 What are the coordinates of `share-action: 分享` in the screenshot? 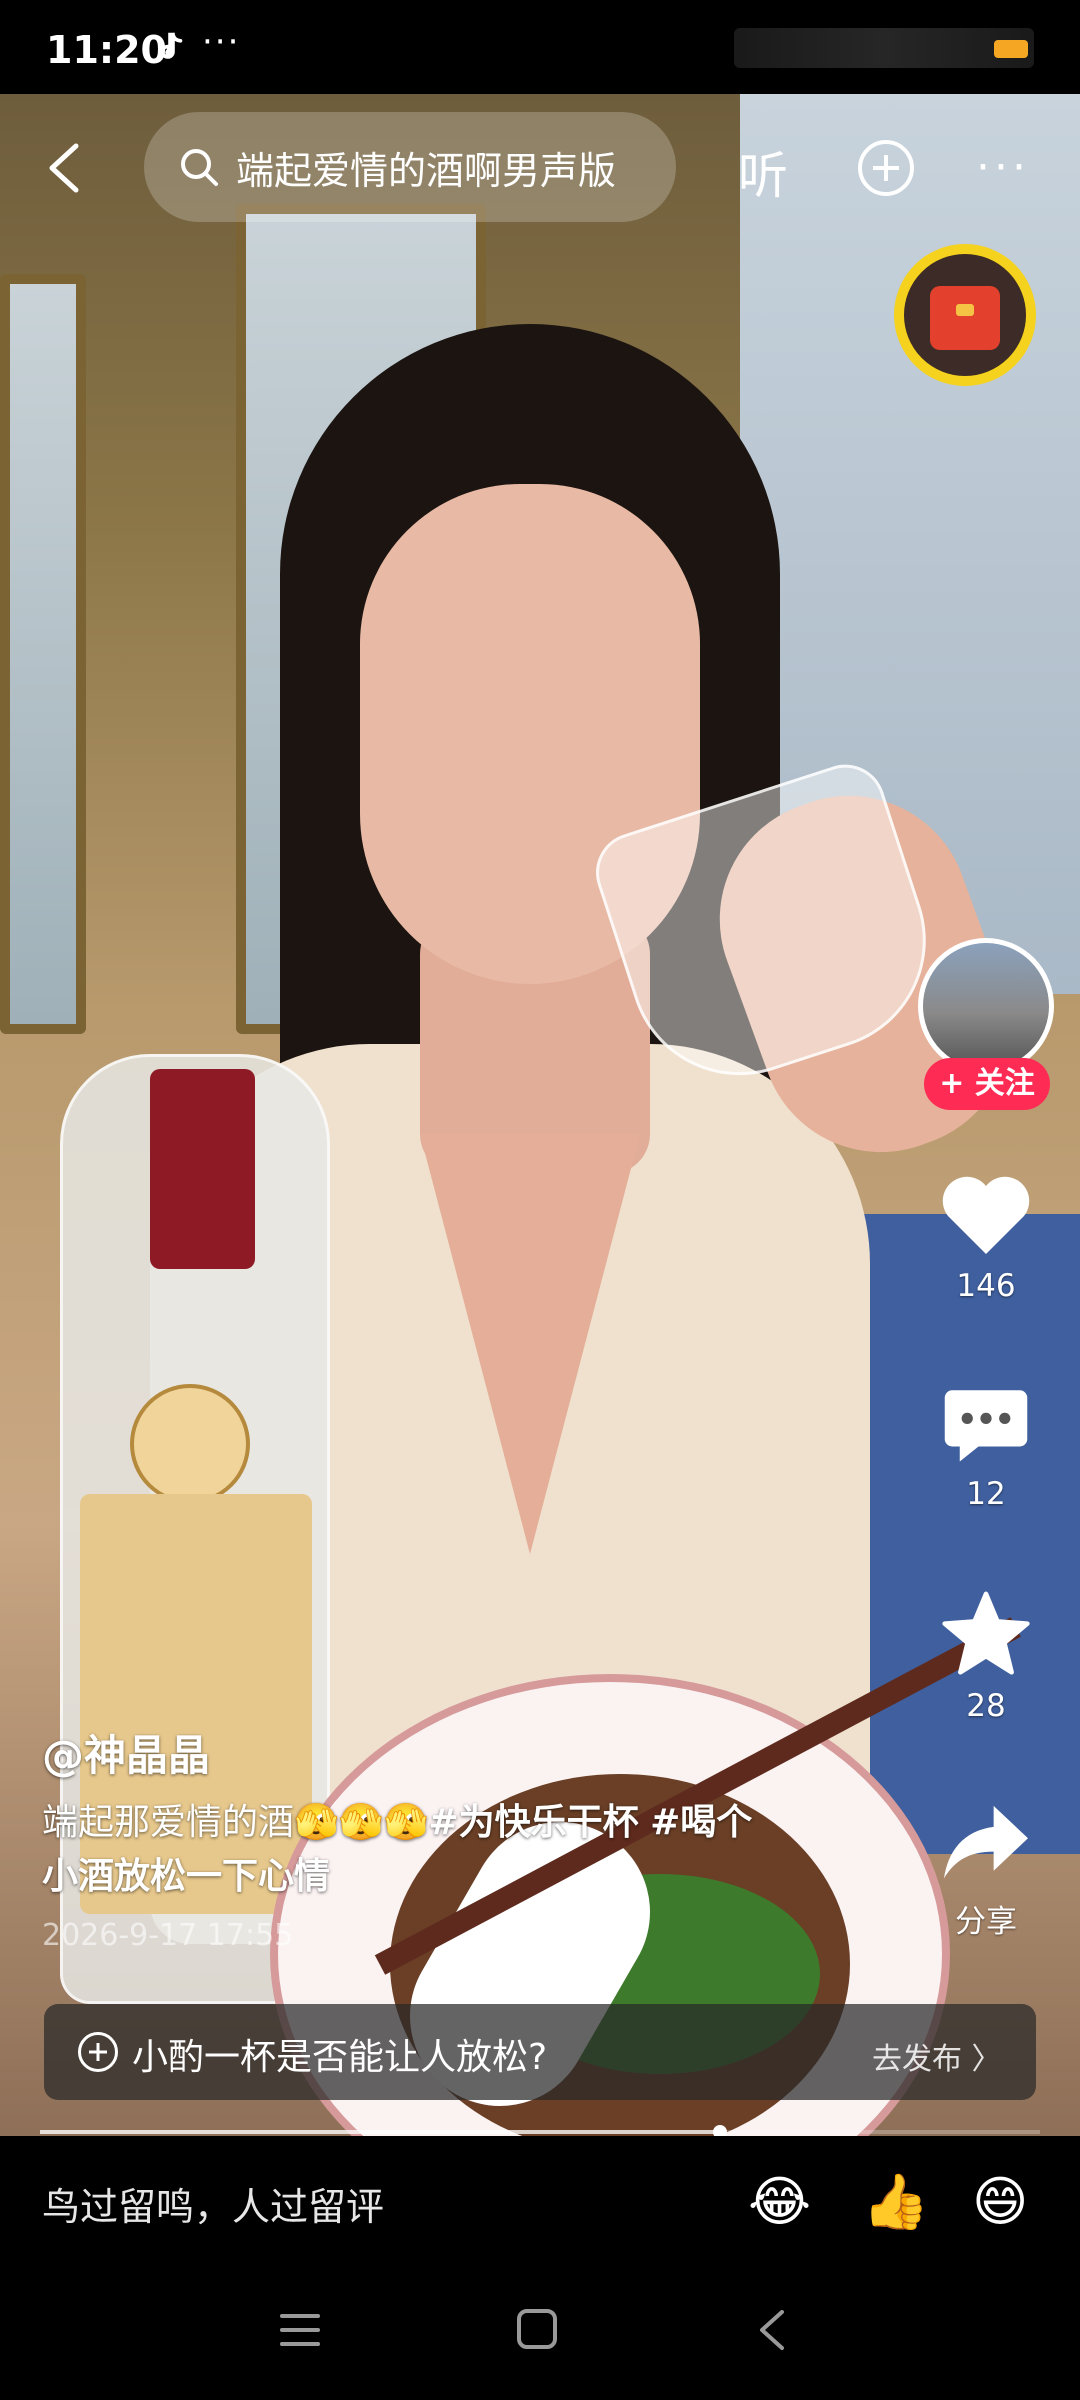 It's located at (986, 1871).